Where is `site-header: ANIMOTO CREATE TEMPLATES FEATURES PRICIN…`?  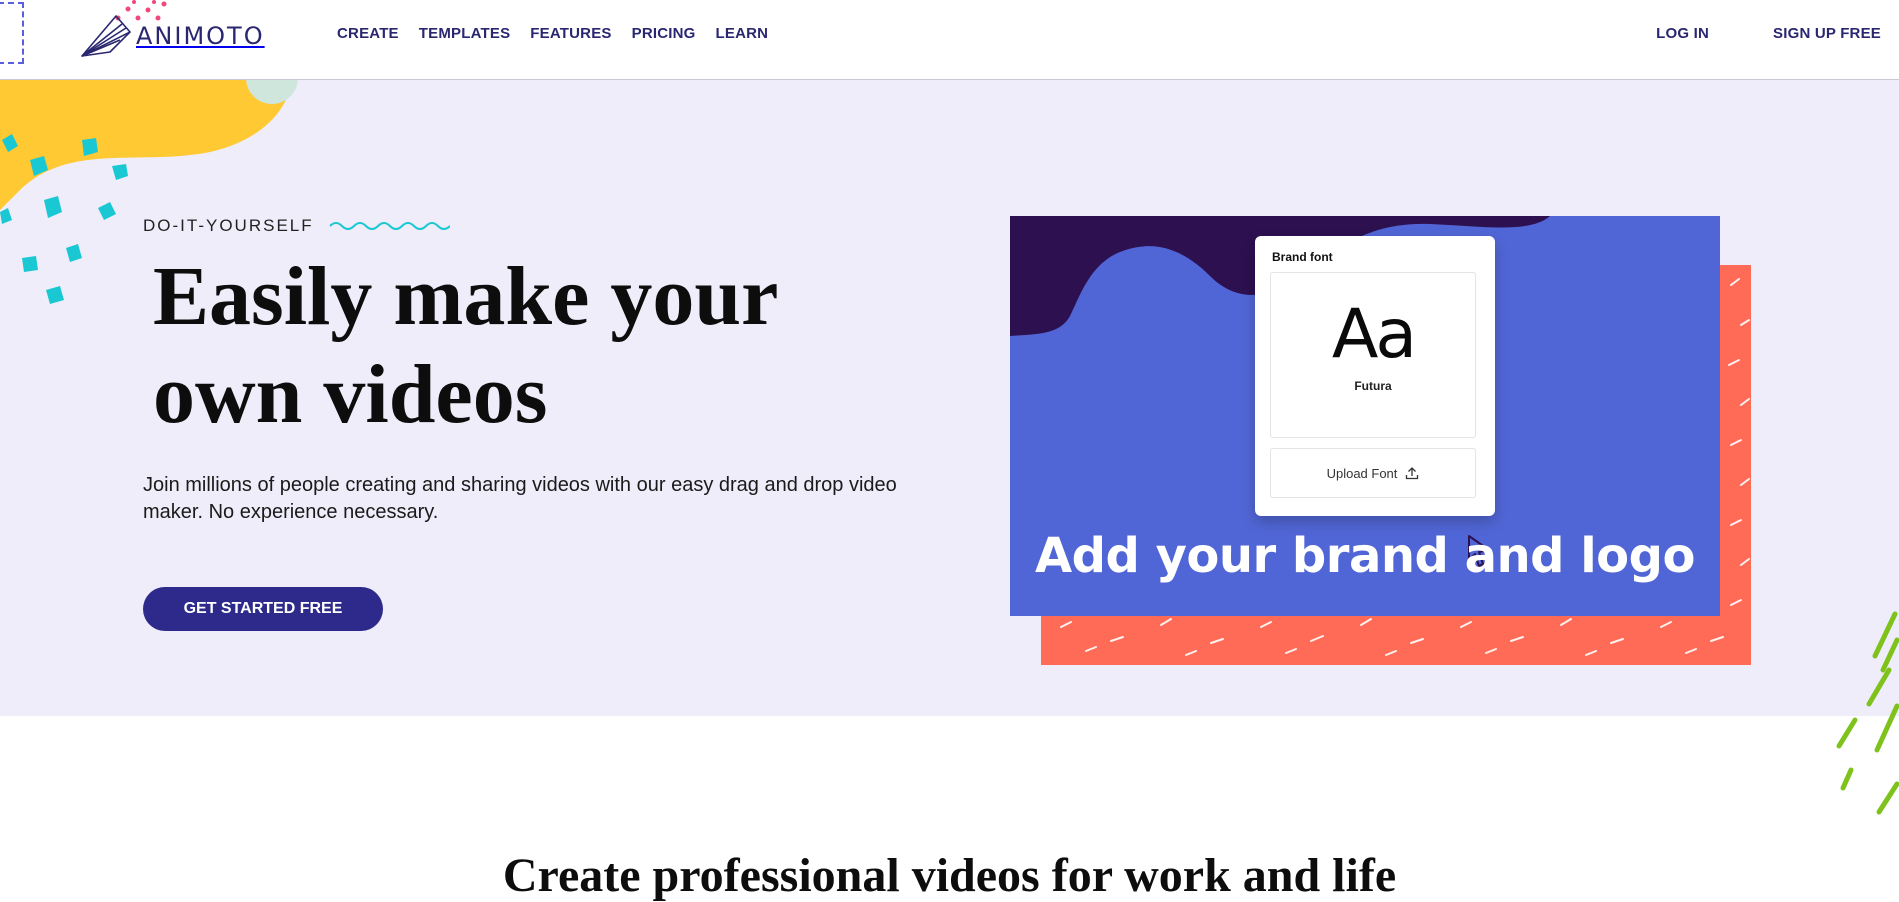
site-header: ANIMOTO CREATE TEMPLATES FEATURES PRICIN… is located at coordinates (949, 40).